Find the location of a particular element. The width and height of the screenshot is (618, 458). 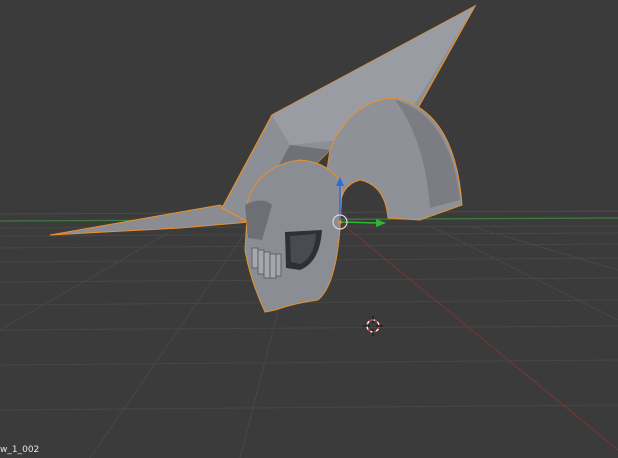

gizmo-origin-dot is located at coordinates (340, 222).